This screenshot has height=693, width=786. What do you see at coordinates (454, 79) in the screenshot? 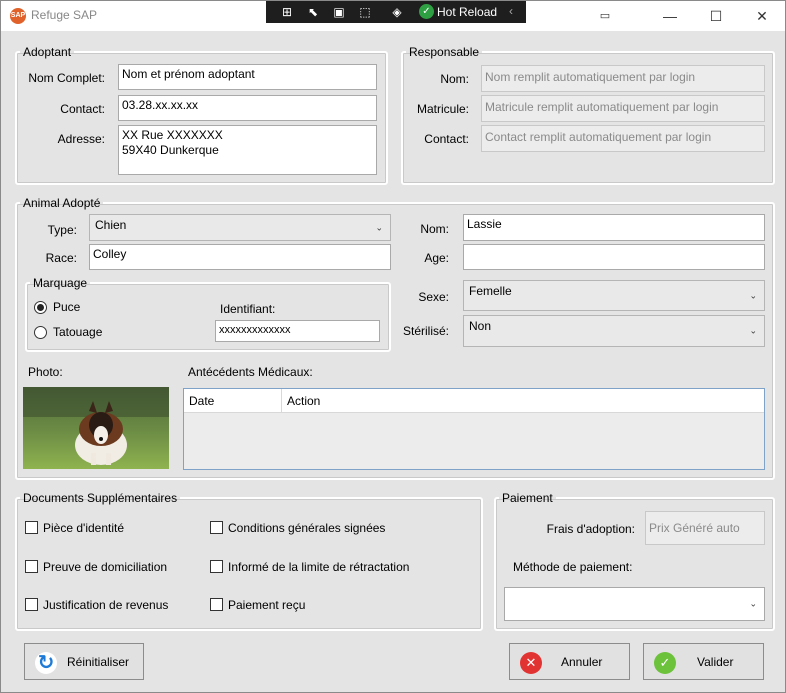
I see `responsable-nom-label: Nom:` at bounding box center [454, 79].